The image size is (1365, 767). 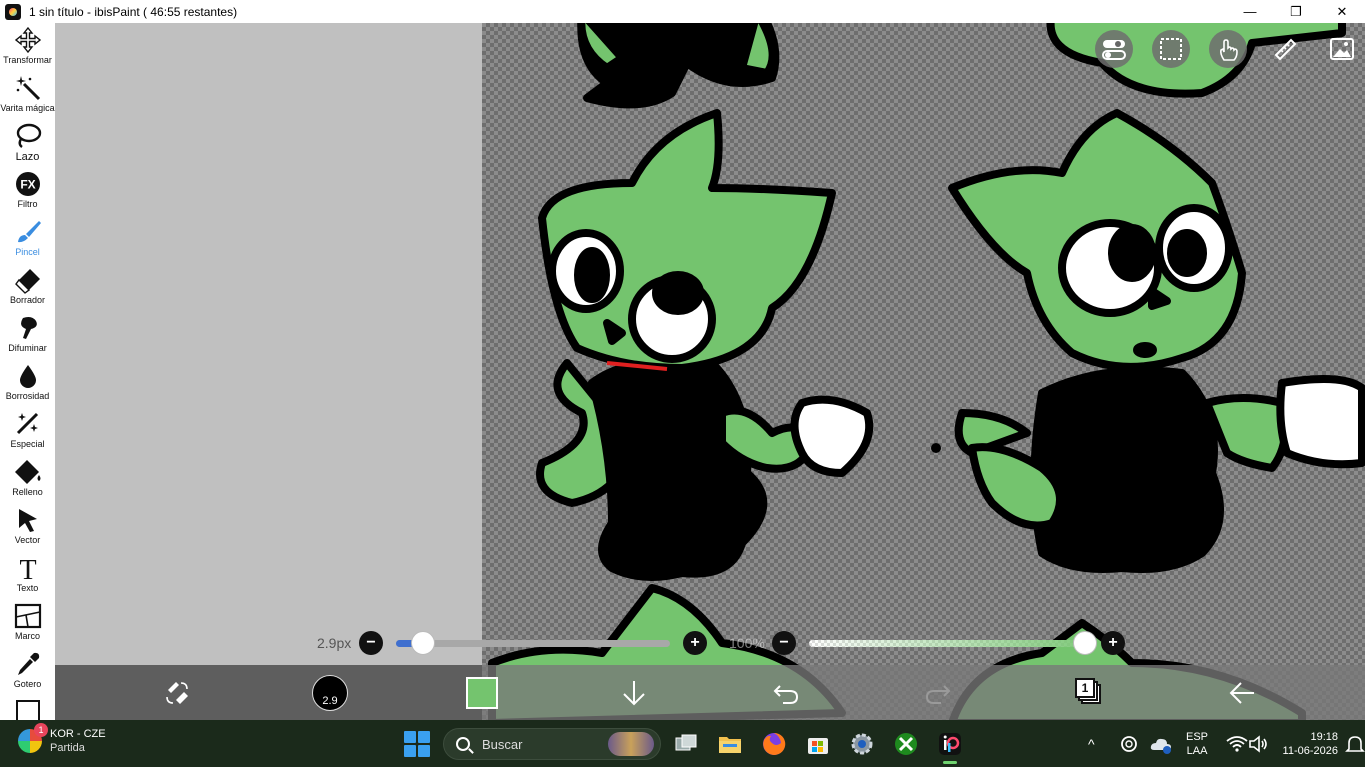 I want to click on tool-filter: FX Filtro, so click(x=27, y=191).